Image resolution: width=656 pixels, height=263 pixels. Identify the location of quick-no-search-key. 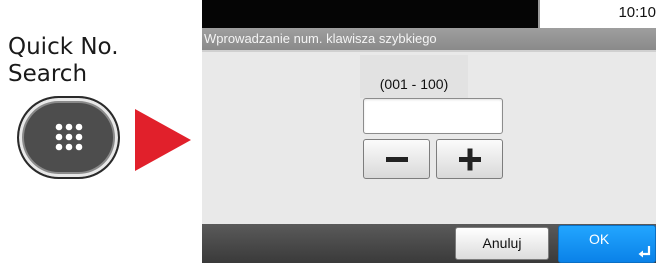
(68, 137).